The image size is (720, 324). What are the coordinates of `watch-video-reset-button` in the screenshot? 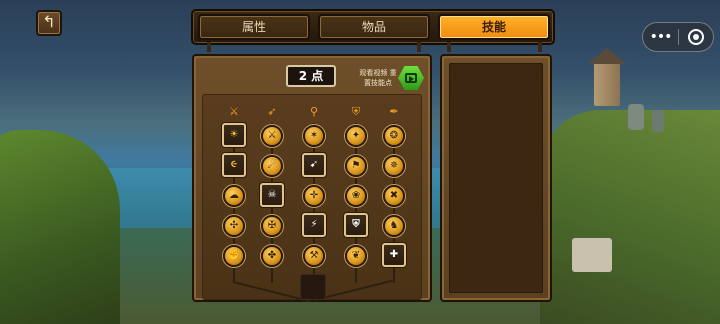 It's located at (411, 78).